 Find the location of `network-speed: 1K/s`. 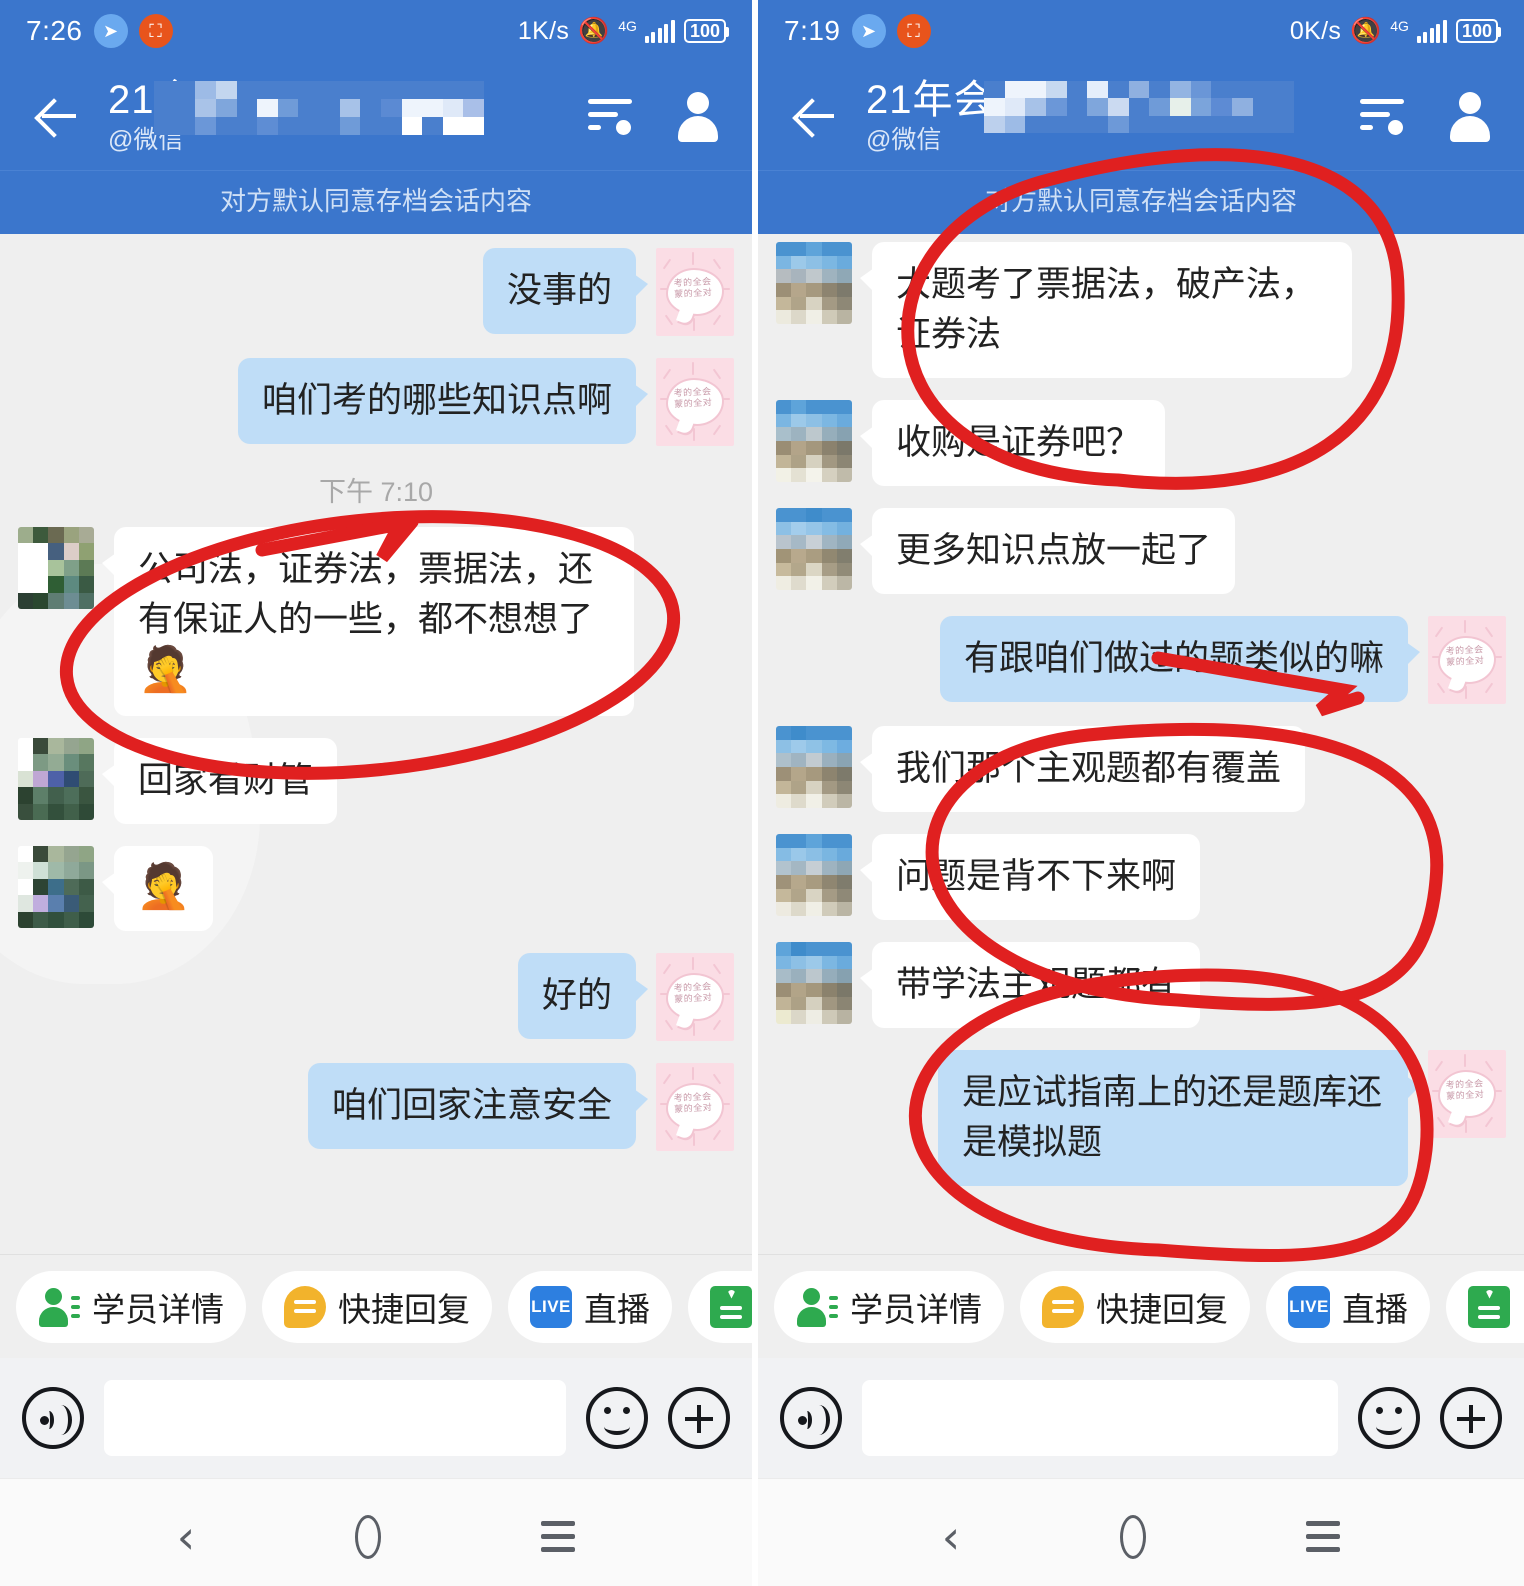

network-speed: 1K/s is located at coordinates (543, 30).